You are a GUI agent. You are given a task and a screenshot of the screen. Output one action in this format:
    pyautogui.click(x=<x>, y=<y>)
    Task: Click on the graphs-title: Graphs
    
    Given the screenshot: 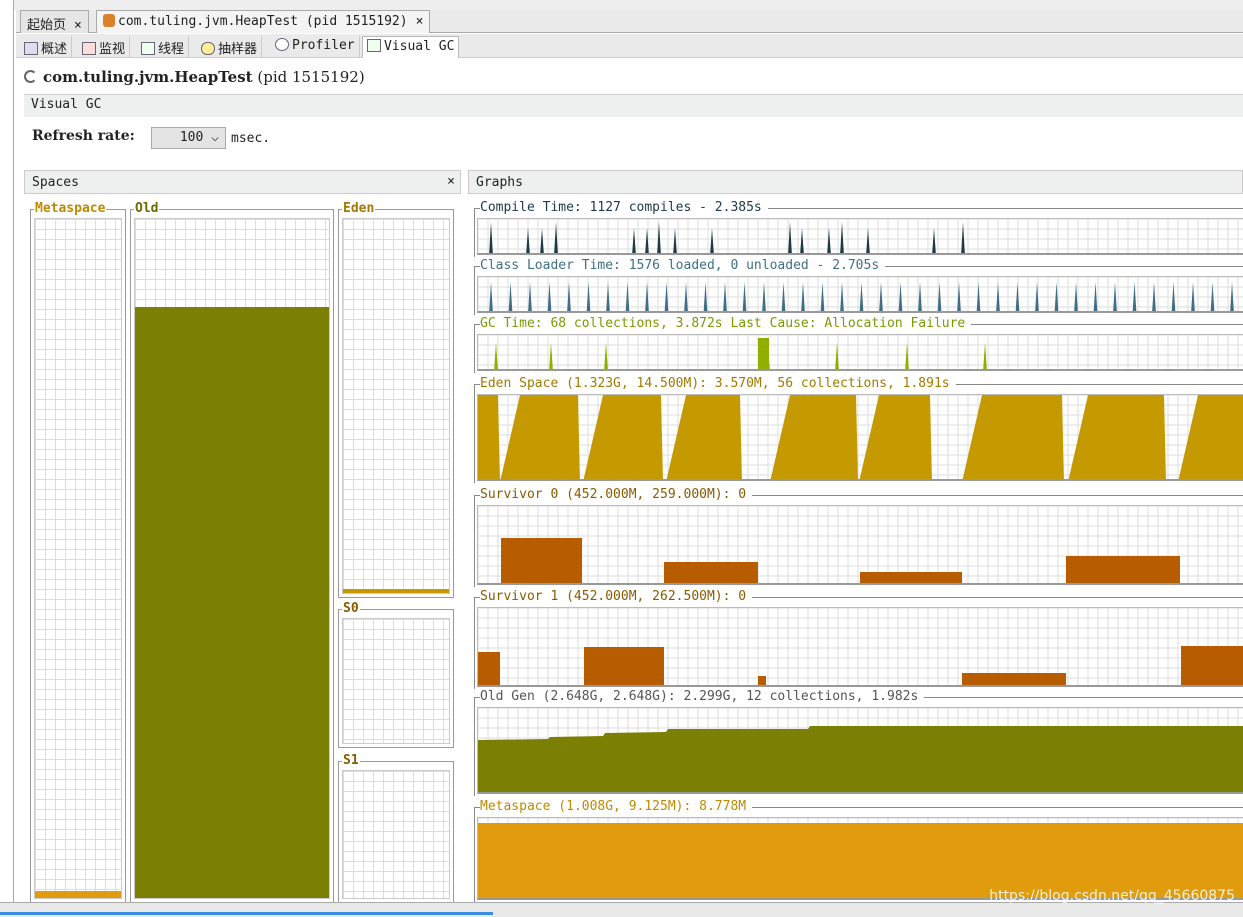 What is the action you would take?
    pyautogui.click(x=499, y=182)
    